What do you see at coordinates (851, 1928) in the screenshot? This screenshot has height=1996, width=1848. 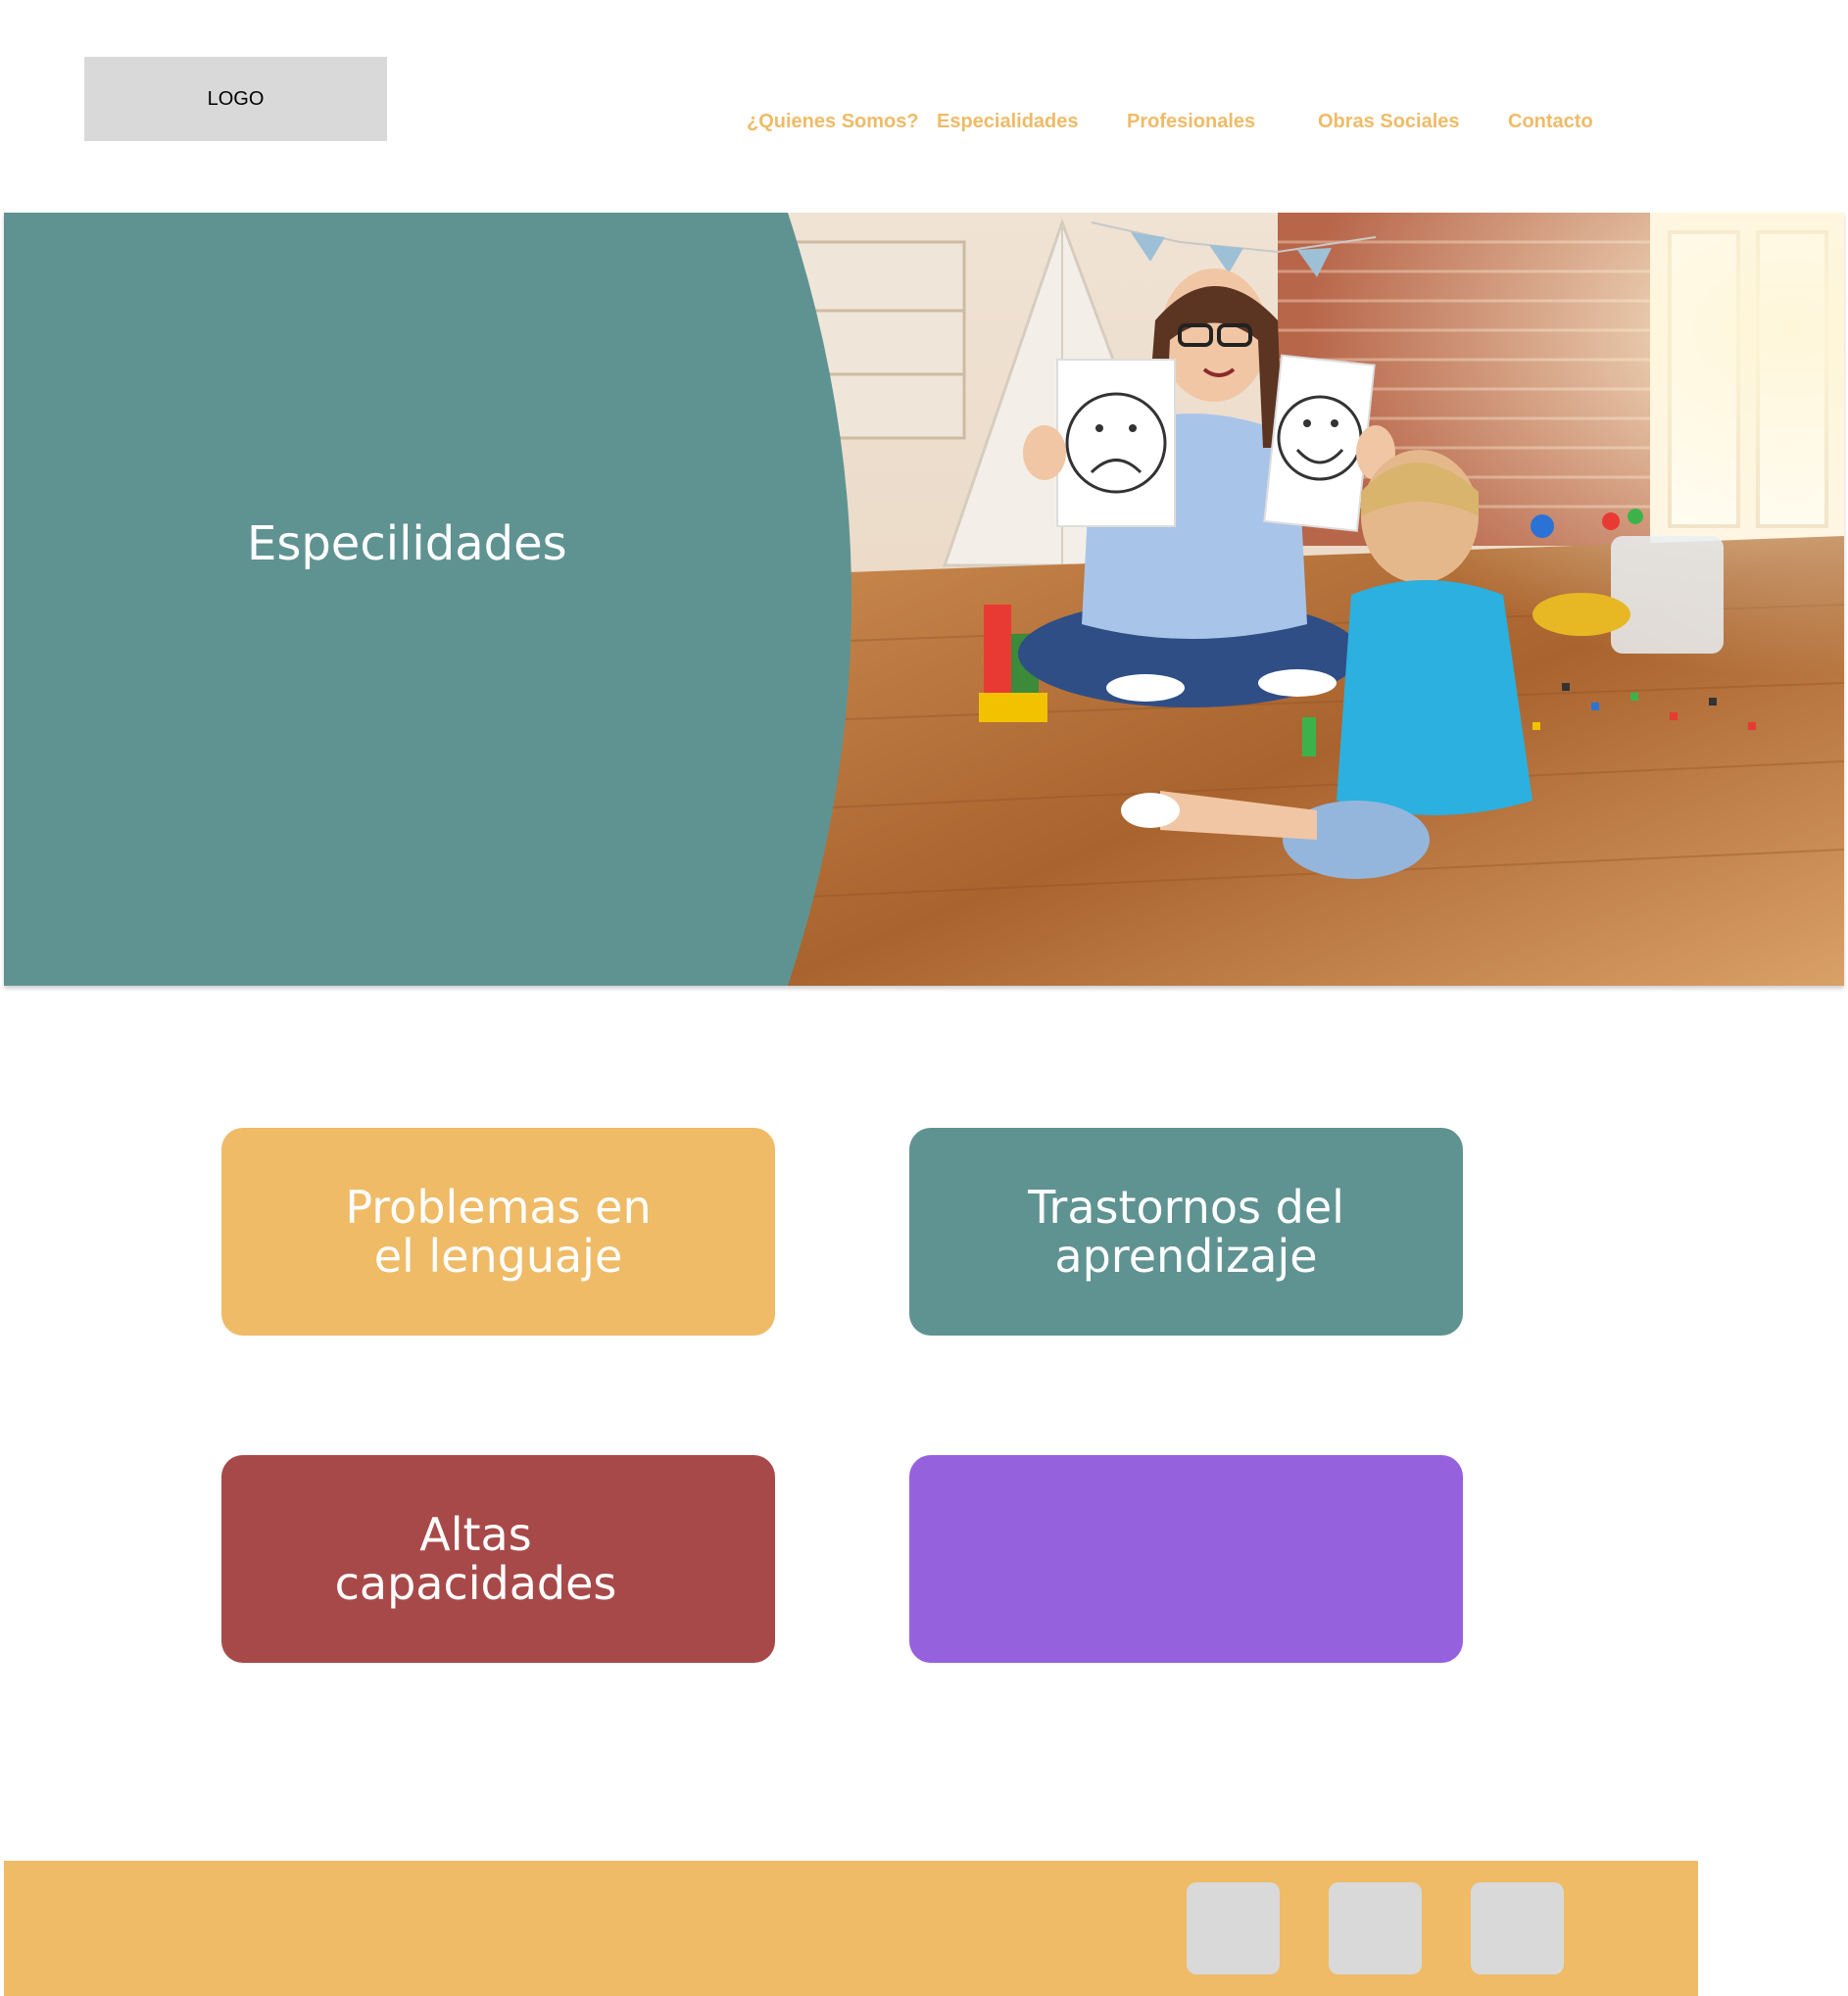 I see `footer` at bounding box center [851, 1928].